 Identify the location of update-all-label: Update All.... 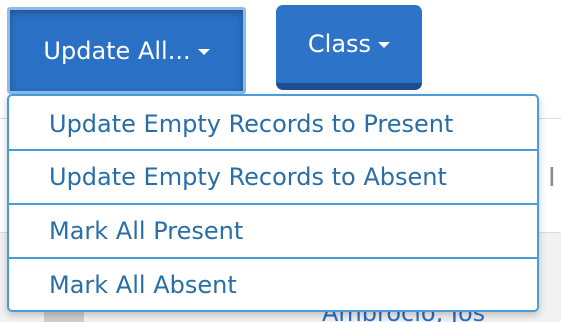
(117, 50).